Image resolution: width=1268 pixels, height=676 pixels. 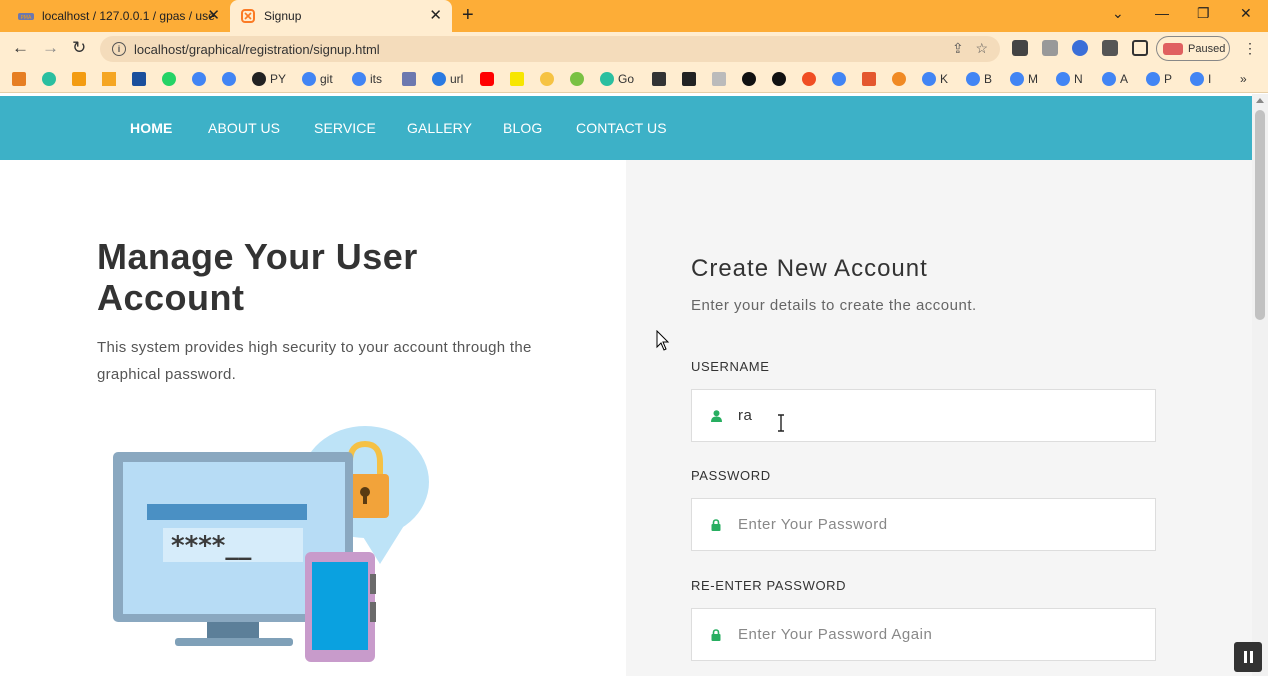 What do you see at coordinates (663, 343) in the screenshot?
I see `mouse-cursor-icon` at bounding box center [663, 343].